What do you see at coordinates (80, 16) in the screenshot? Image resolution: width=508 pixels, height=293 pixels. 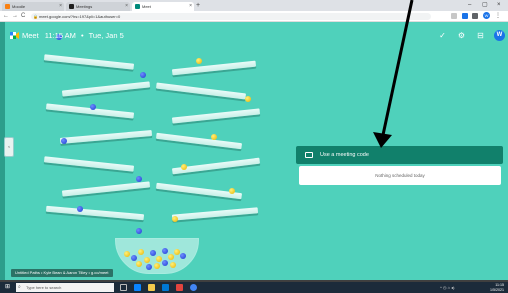 I see `url-text: meet.google.com/?hs=197&pli=1&authuser=0` at bounding box center [80, 16].